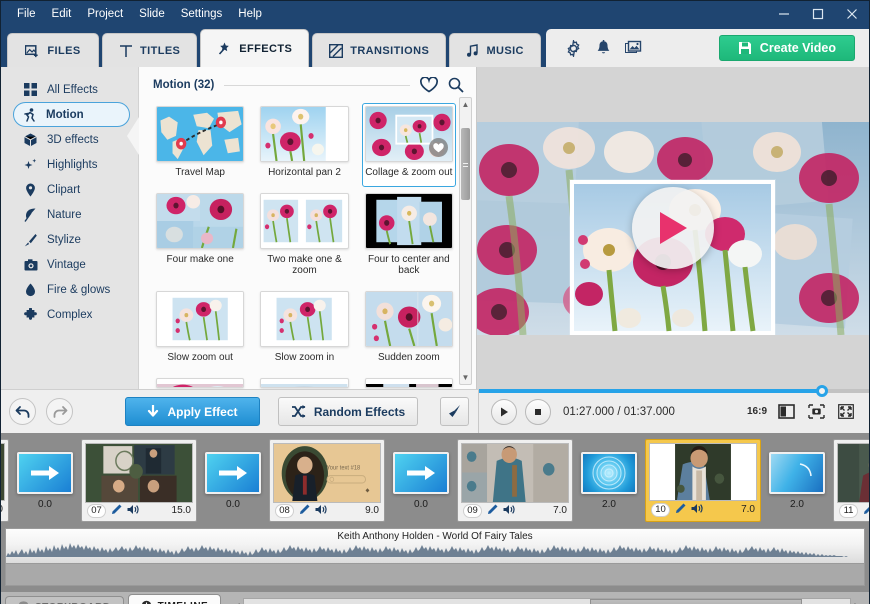 The height and width of the screenshot is (604, 870). Describe the element at coordinates (633, 48) in the screenshot. I see `photos-icon` at that location.